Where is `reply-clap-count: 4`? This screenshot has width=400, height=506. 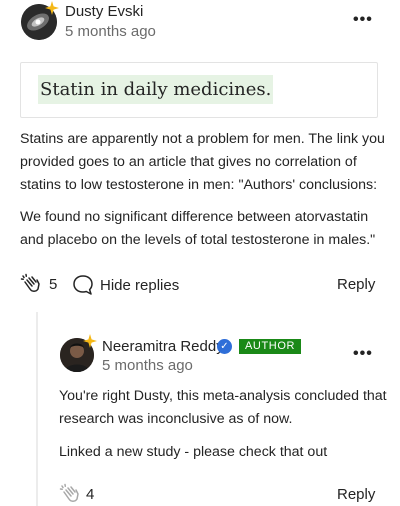
reply-clap-count: 4 is located at coordinates (90, 494).